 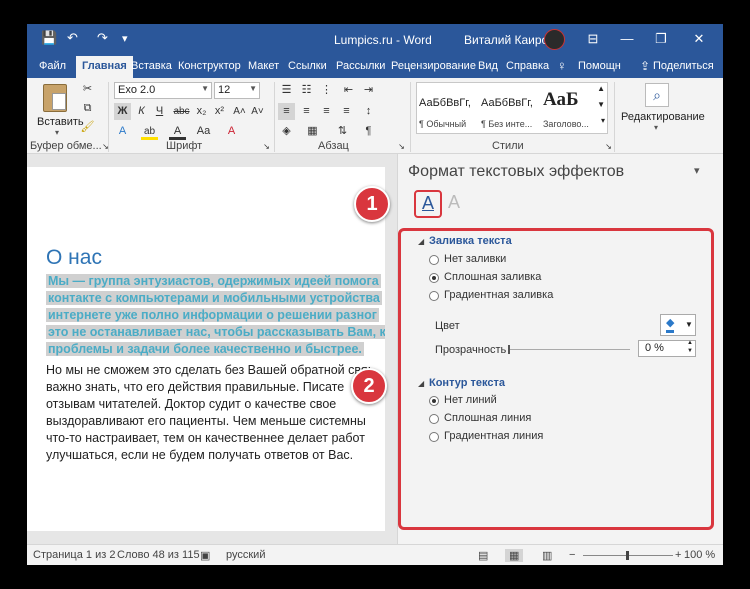 I want to click on tab-insert: Вставка, so click(x=151, y=66).